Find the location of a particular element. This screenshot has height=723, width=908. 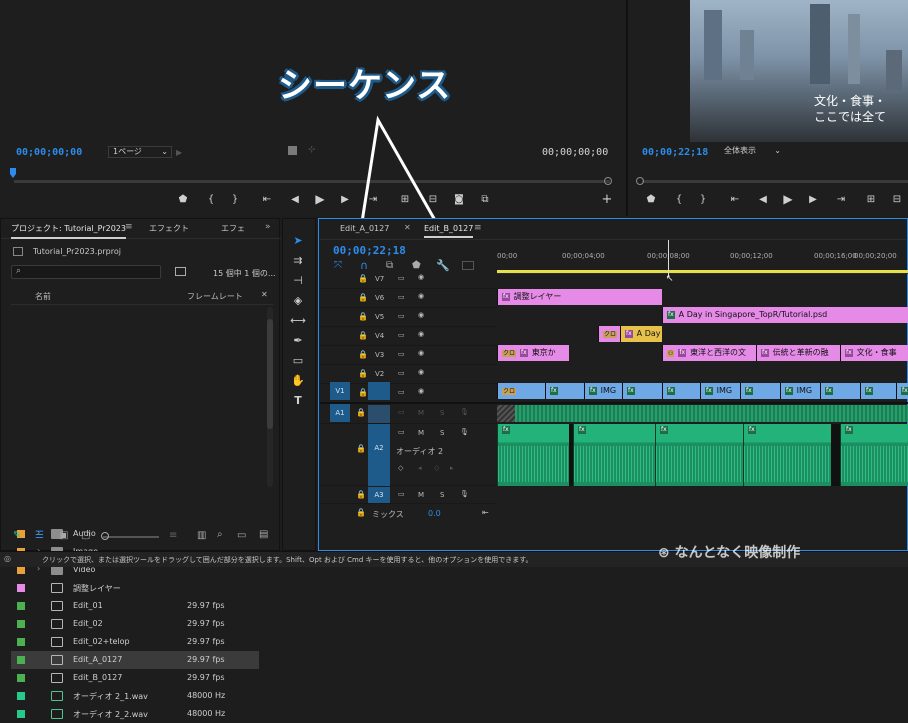

clip-tokyo: クロ fx 東京か is located at coordinates (533, 353).